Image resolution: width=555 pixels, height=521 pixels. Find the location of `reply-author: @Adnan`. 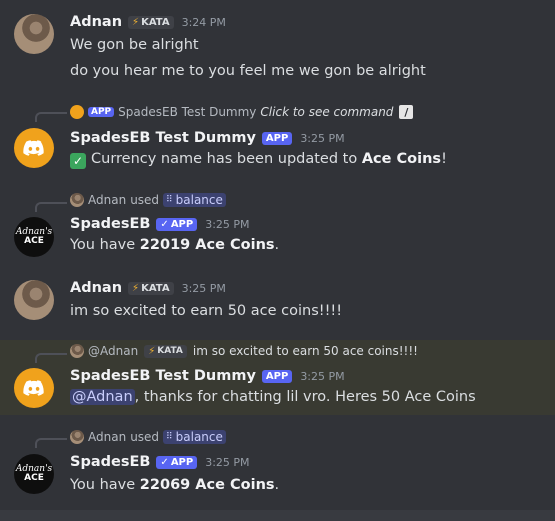

reply-author: @Adnan is located at coordinates (113, 351).